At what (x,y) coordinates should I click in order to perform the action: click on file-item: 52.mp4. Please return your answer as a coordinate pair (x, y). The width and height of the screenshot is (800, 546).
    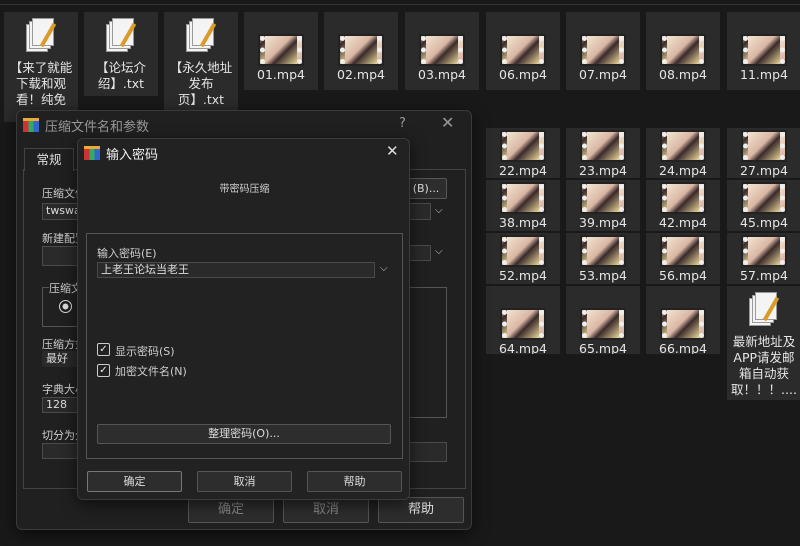
    Looking at the image, I should click on (523, 258).